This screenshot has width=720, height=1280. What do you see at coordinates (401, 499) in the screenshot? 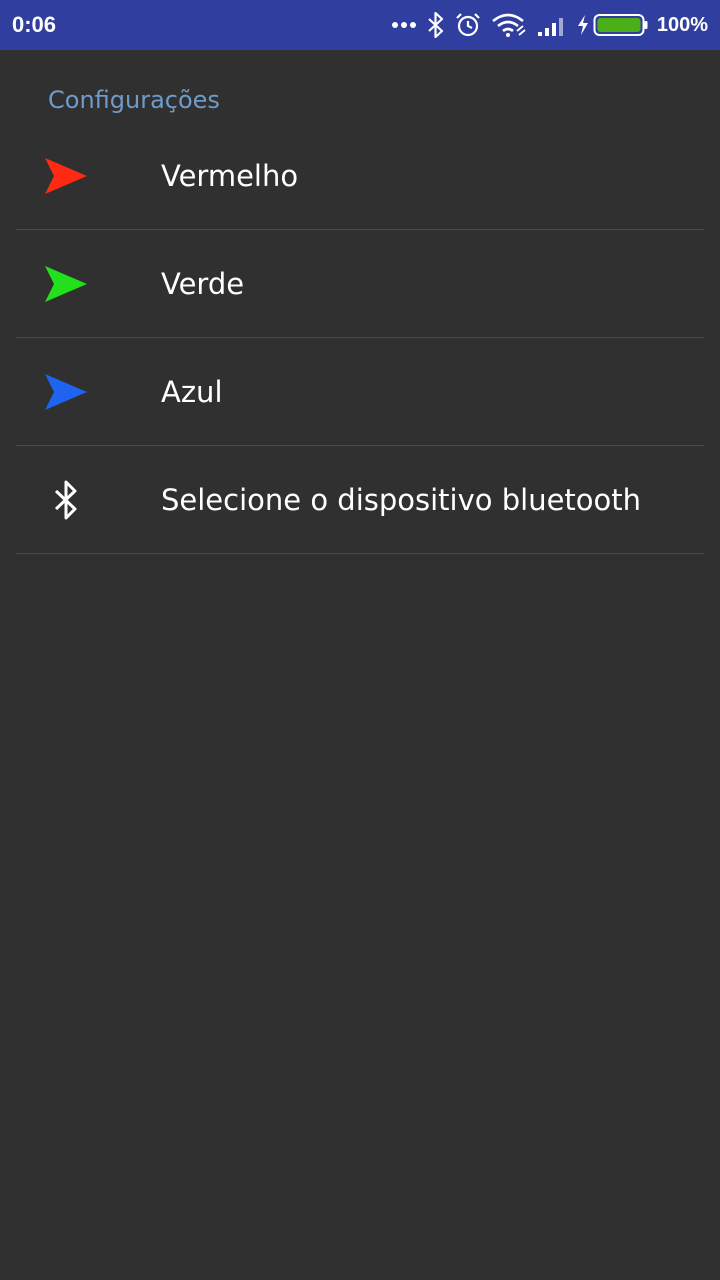
I see `setting-label: Selecione o dispositivo bluetooth` at bounding box center [401, 499].